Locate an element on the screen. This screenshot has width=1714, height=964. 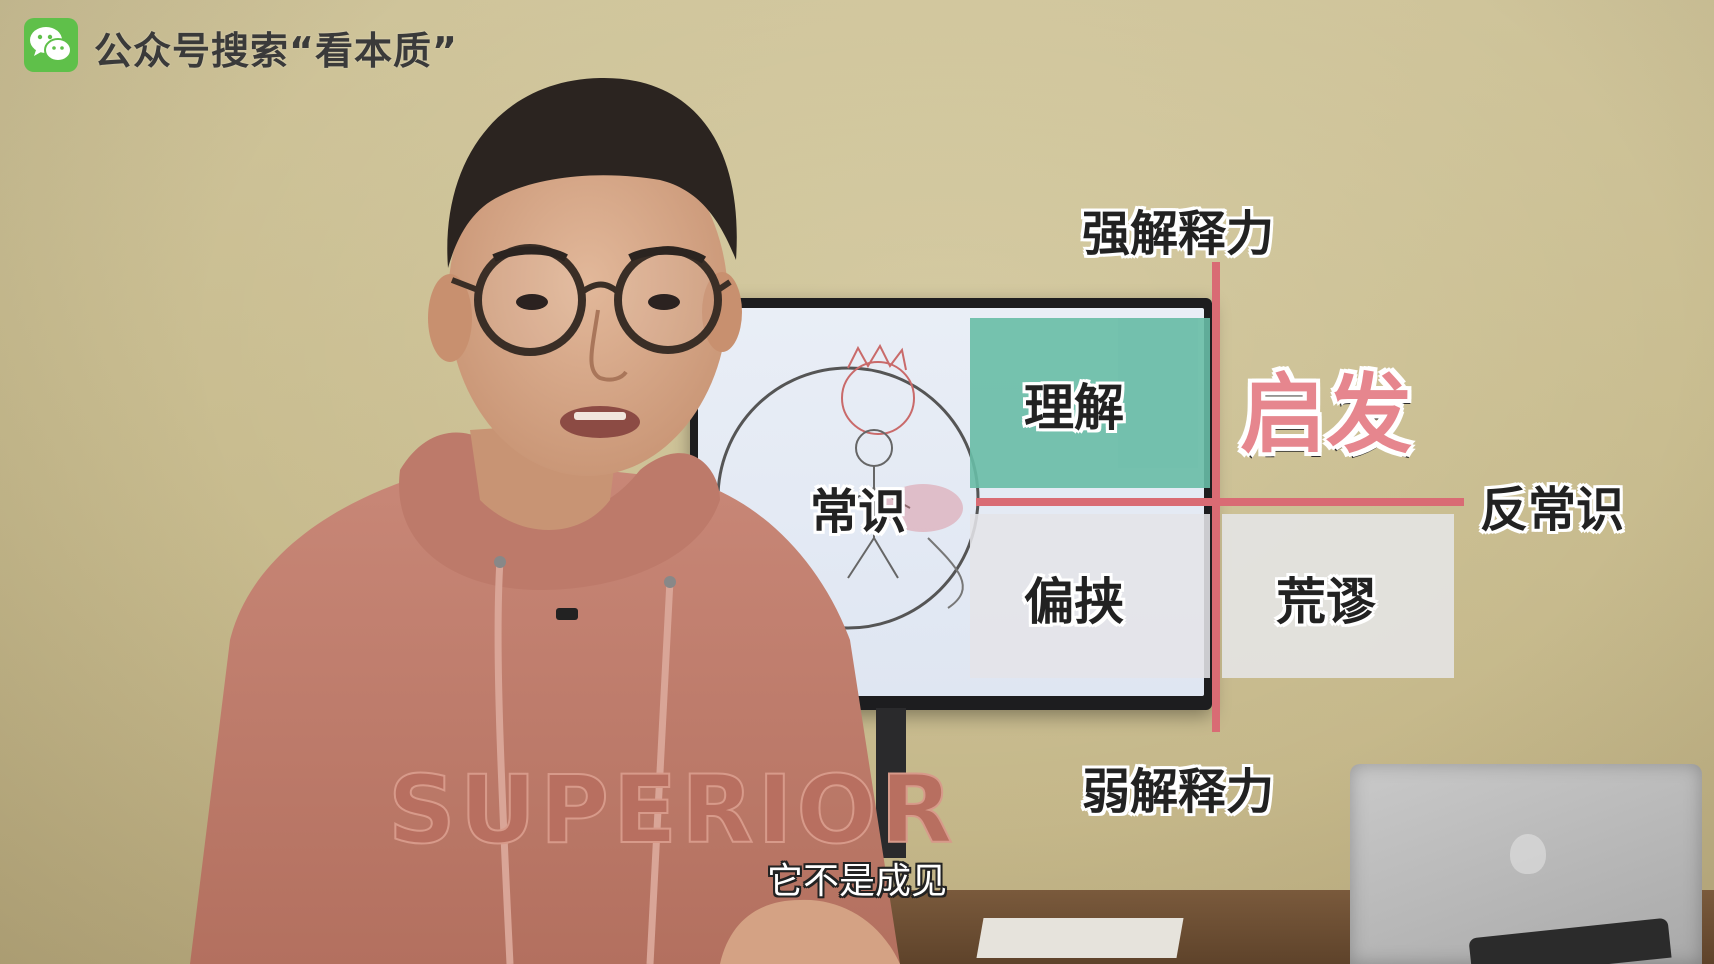
watermark-text: 公众号搜索“看本质” is located at coordinates (276, 51).